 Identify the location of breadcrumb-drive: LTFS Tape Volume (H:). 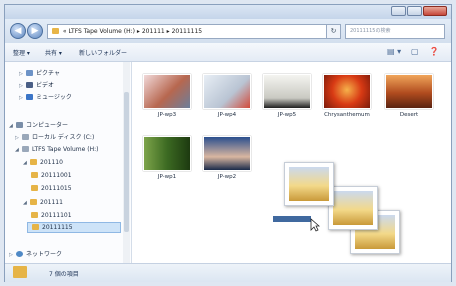
(102, 31).